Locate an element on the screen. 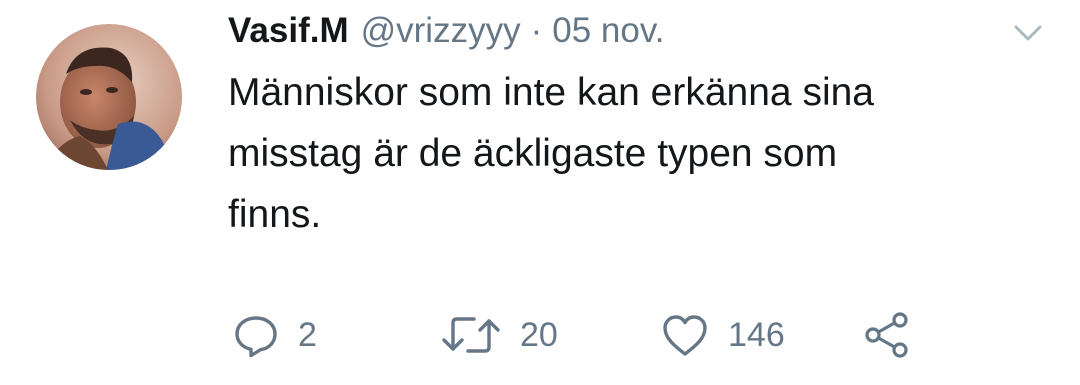 The width and height of the screenshot is (1080, 385). reply-button: 2 is located at coordinates (274, 335).